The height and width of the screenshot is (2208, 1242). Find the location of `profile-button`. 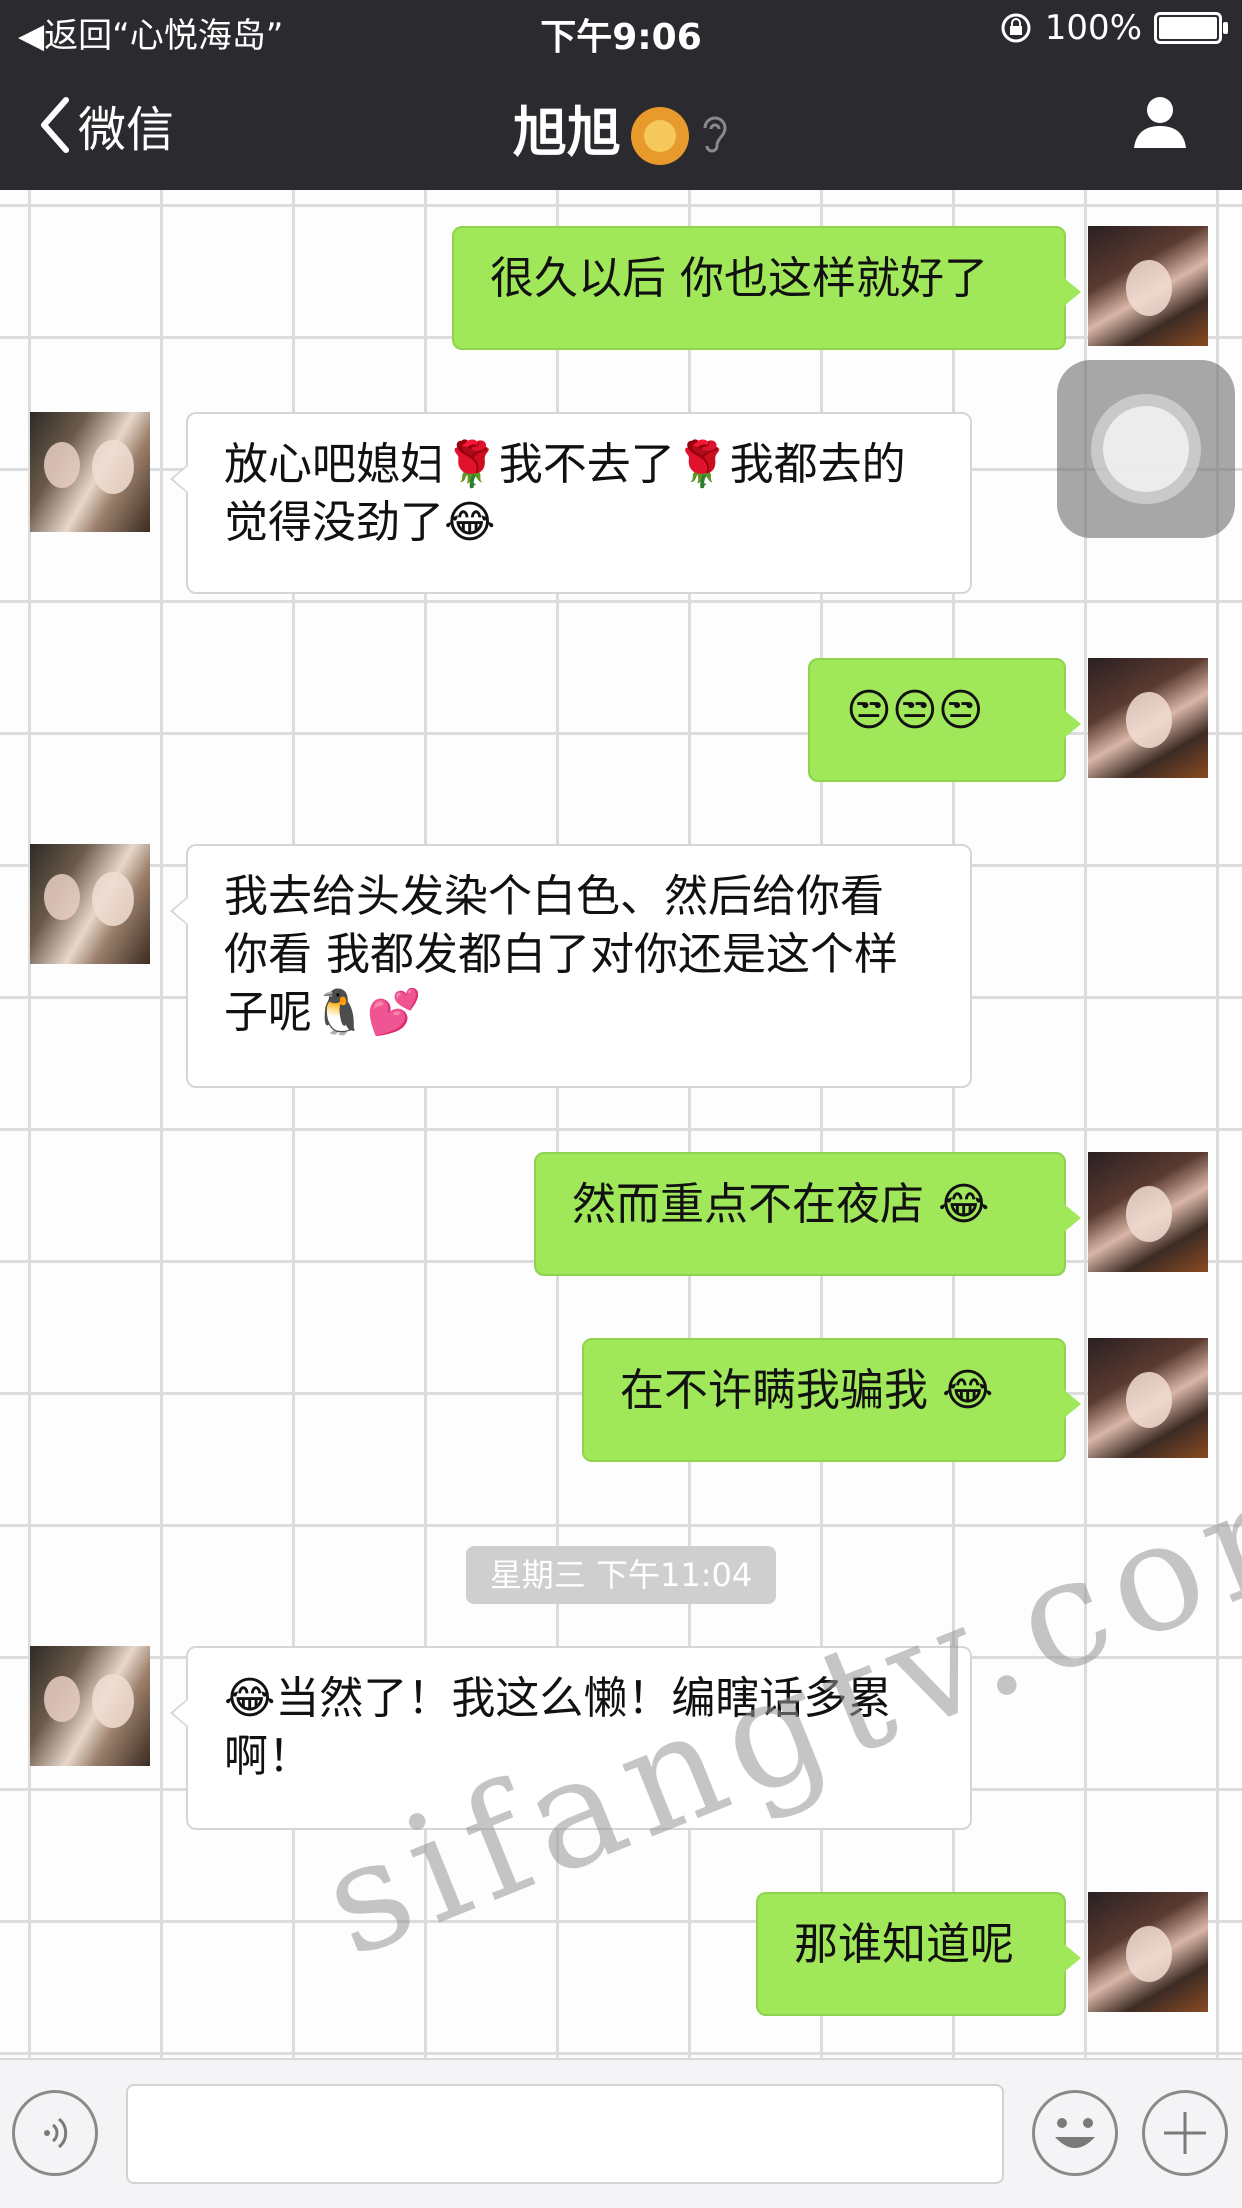

profile-button is located at coordinates (1160, 124).